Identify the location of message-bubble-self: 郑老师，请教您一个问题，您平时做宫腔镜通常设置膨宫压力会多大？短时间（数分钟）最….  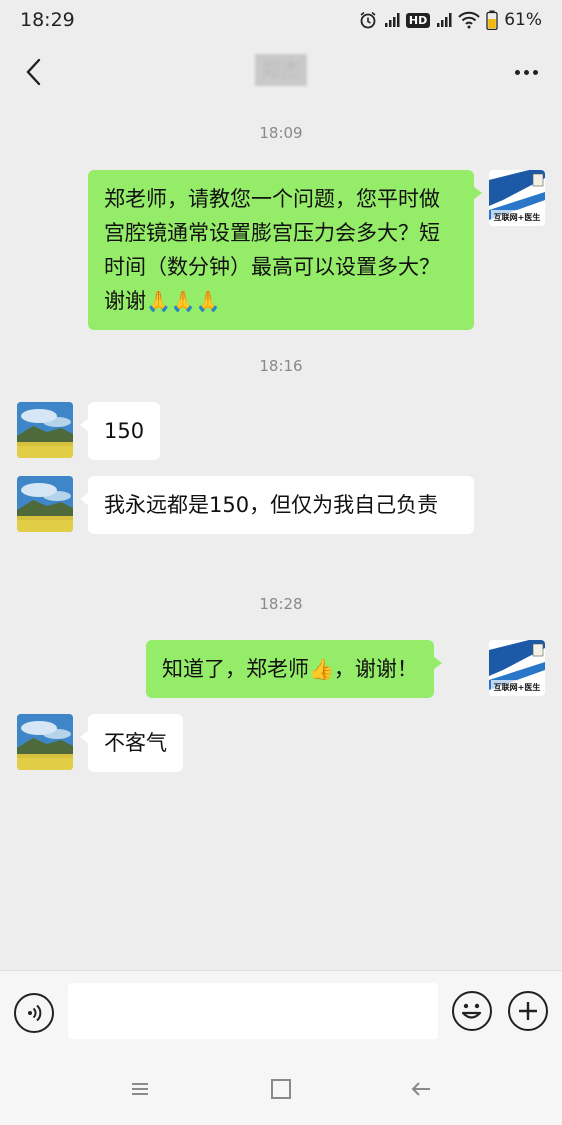
(285, 250).